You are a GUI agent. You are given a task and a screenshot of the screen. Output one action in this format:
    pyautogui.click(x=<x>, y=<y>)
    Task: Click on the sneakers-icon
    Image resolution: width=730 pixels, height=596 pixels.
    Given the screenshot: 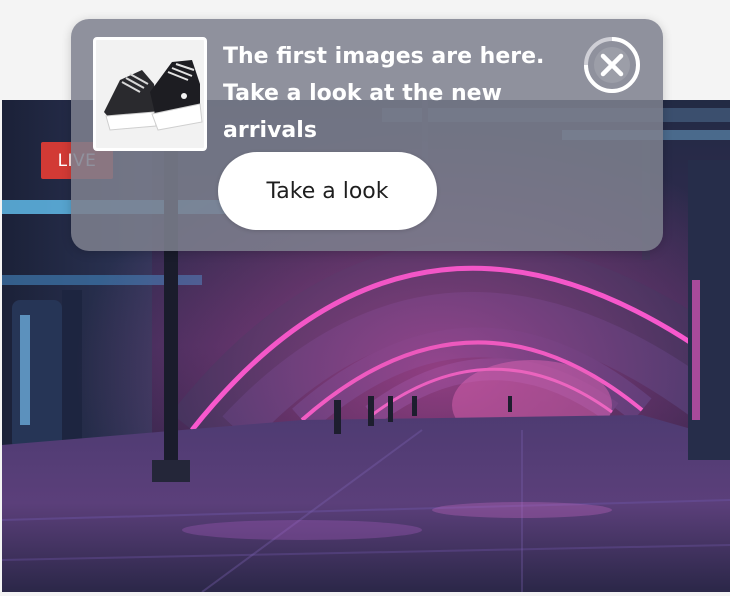 What is the action you would take?
    pyautogui.click(x=150, y=94)
    